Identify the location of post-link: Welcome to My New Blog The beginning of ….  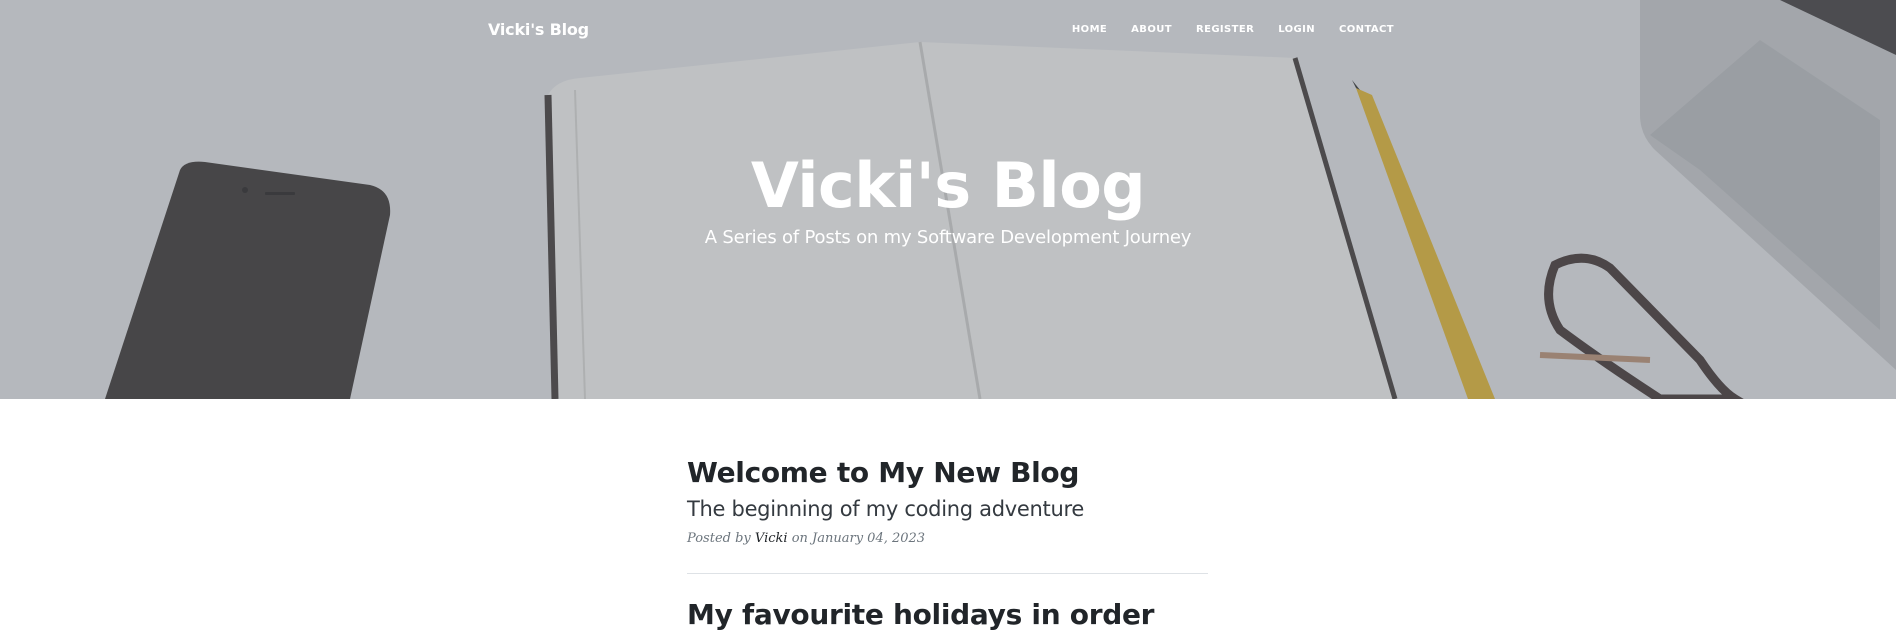
(947, 488).